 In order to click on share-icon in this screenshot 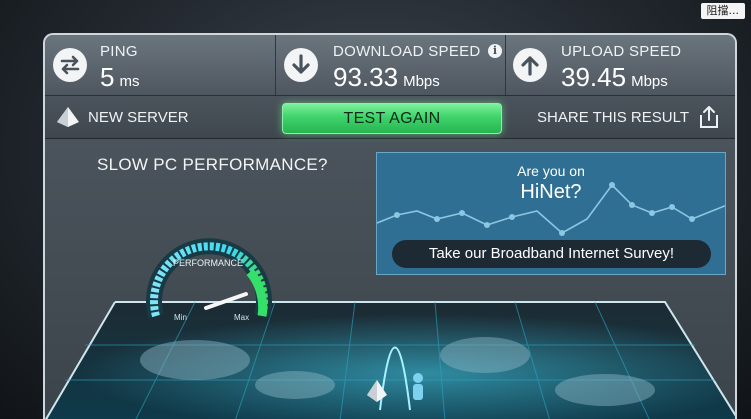, I will do `click(709, 117)`.